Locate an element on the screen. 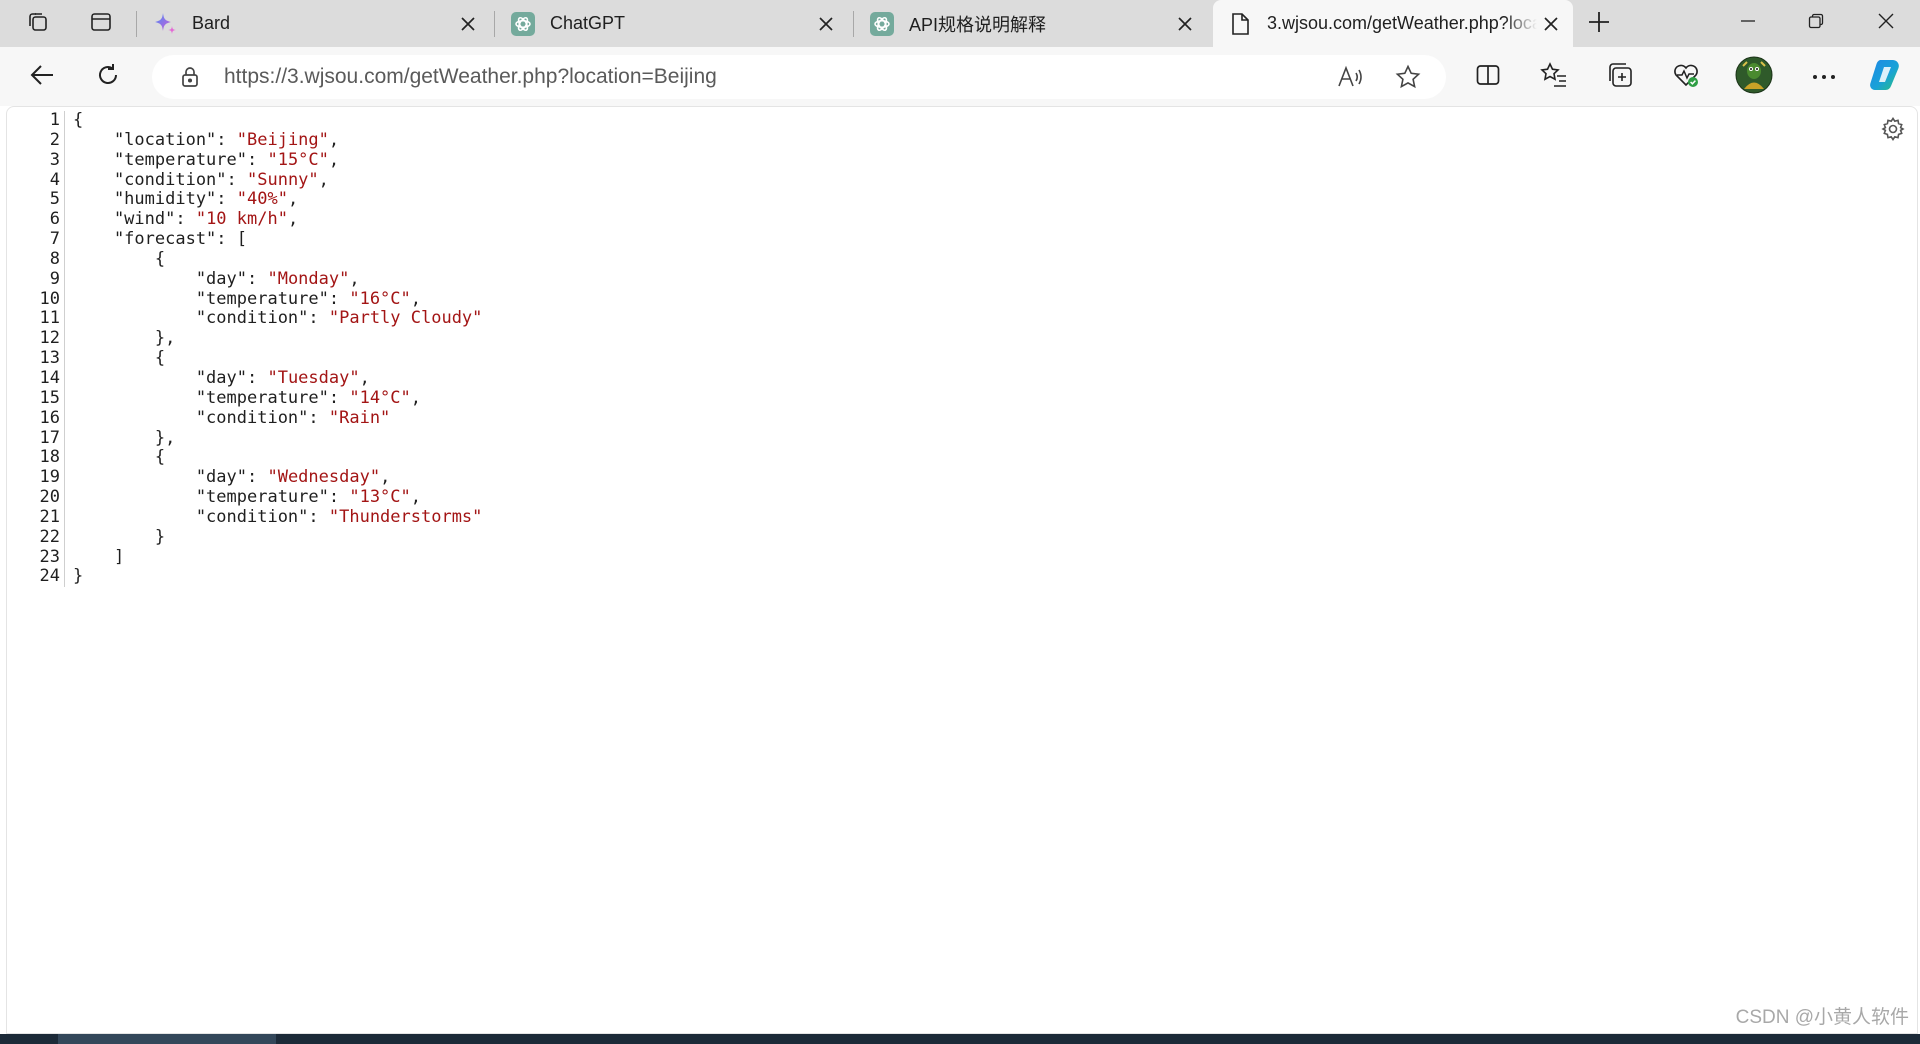 This screenshot has width=1920, height=1044. code-text: ] is located at coordinates (95, 557).